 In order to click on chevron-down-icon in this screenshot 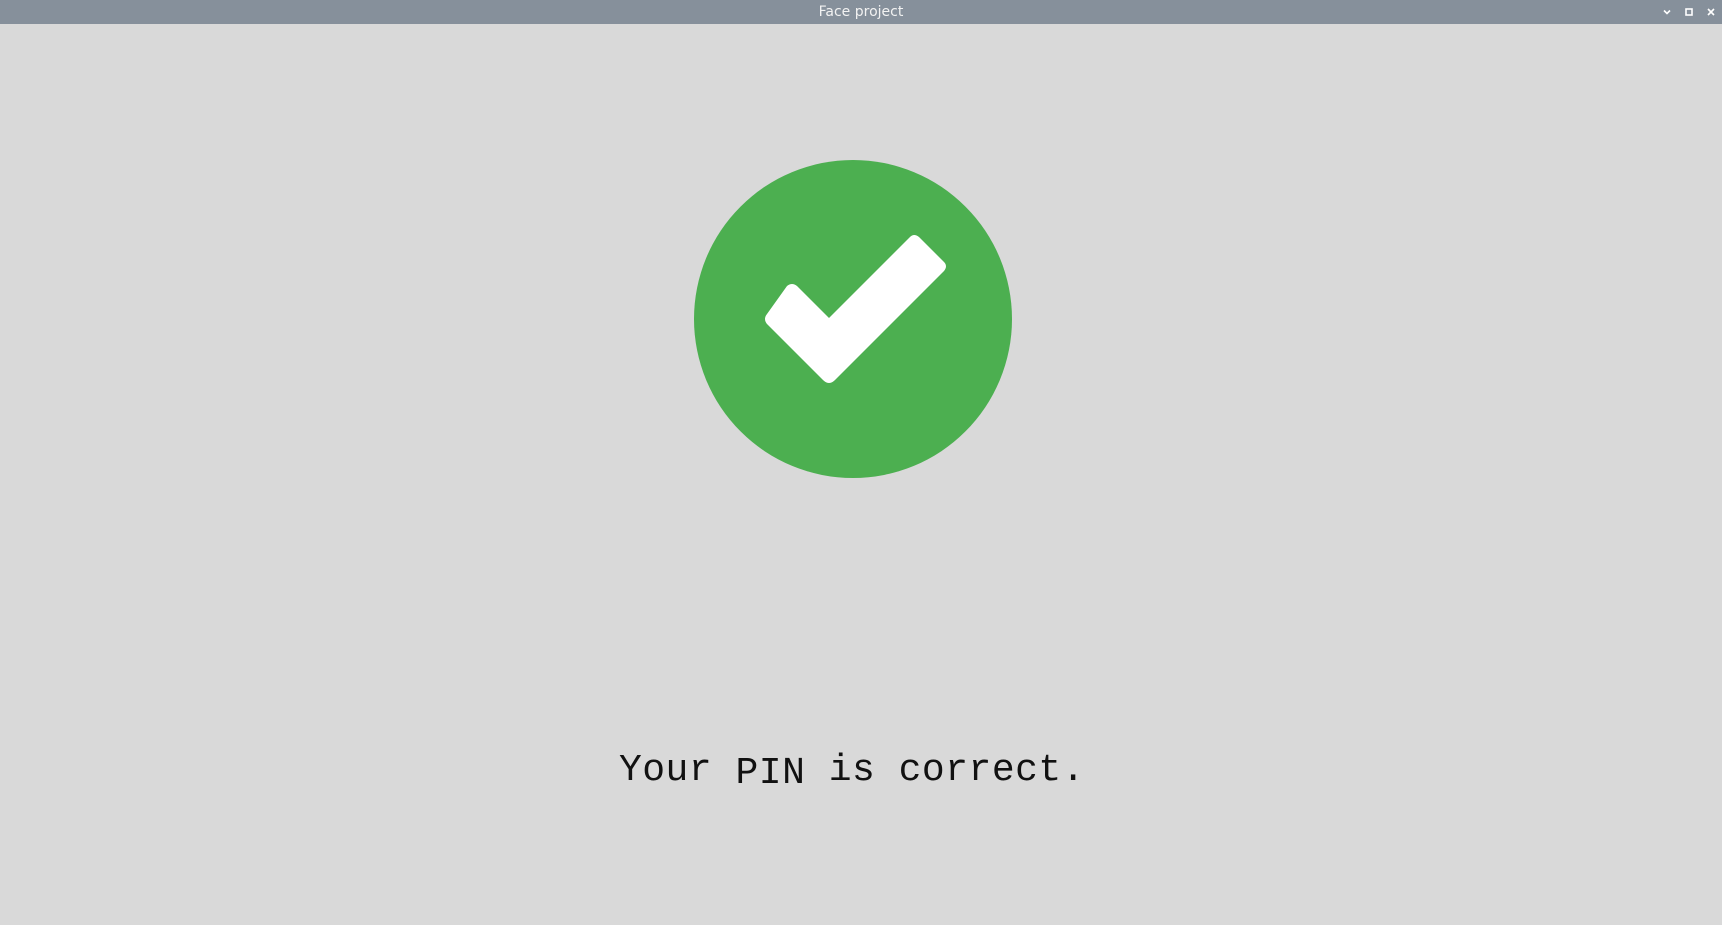, I will do `click(1667, 12)`.